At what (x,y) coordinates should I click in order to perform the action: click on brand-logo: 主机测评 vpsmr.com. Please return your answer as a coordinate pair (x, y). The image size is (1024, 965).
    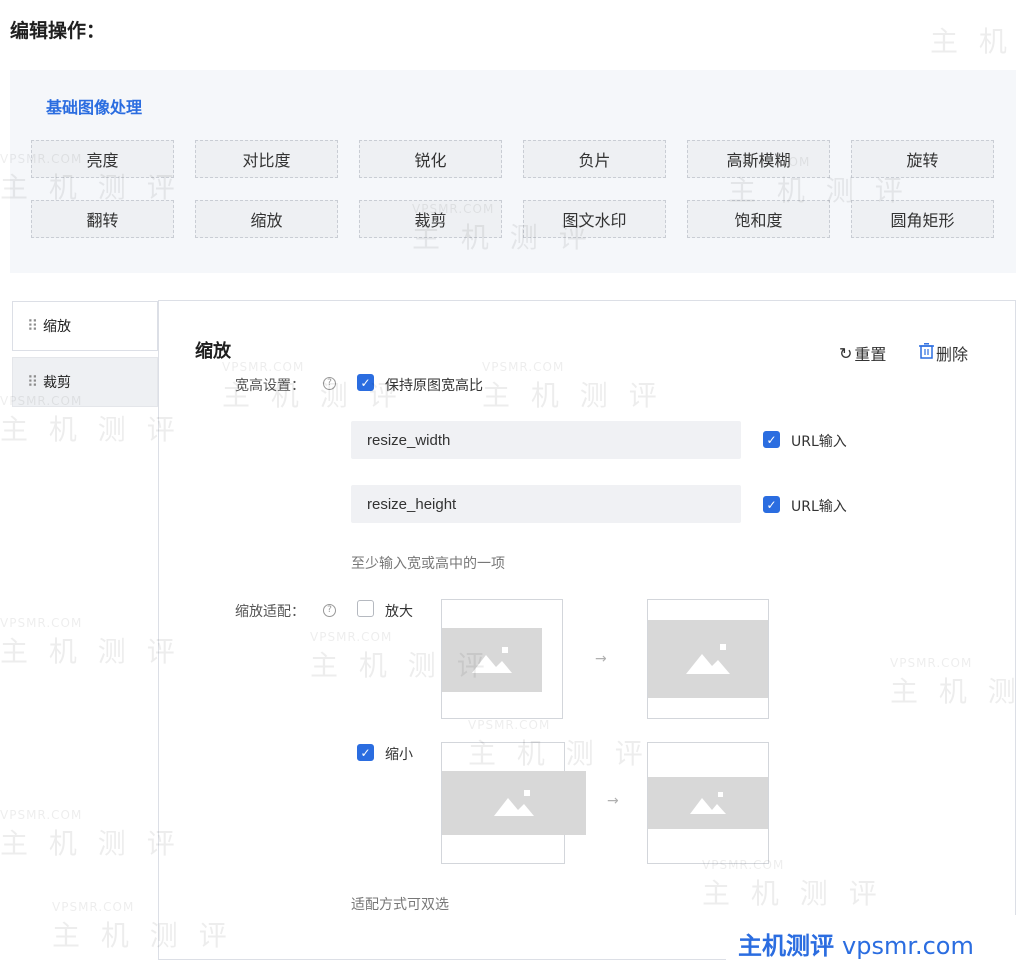
    Looking at the image, I should click on (856, 946).